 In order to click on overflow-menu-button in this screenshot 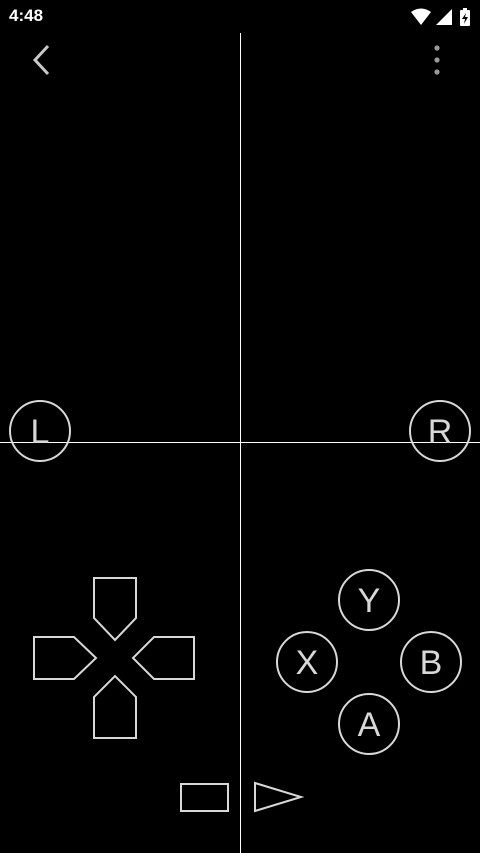, I will do `click(437, 60)`.